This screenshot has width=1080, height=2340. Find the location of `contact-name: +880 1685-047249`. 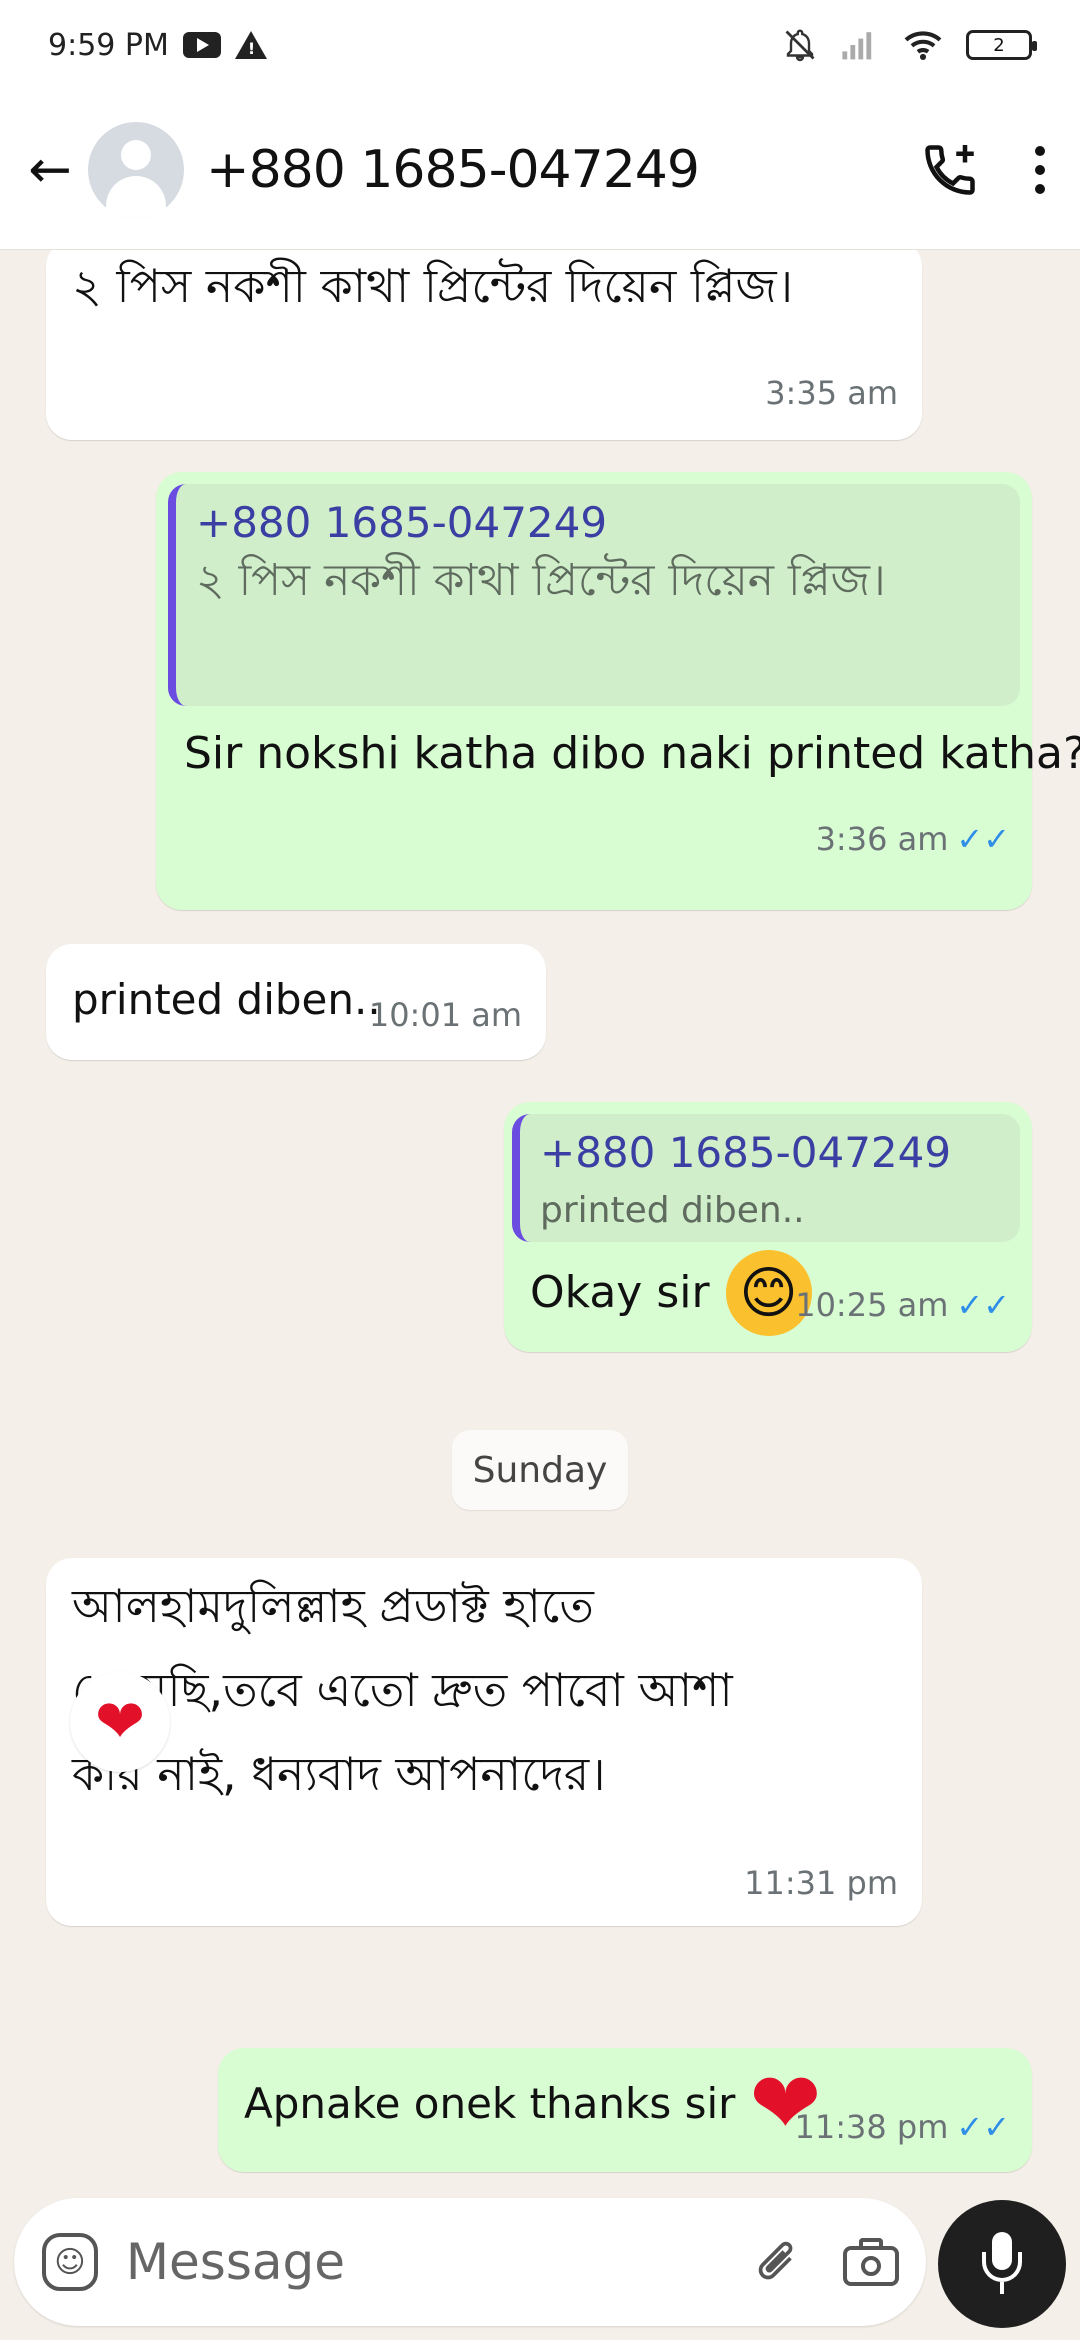

contact-name: +880 1685-047249 is located at coordinates (453, 170).